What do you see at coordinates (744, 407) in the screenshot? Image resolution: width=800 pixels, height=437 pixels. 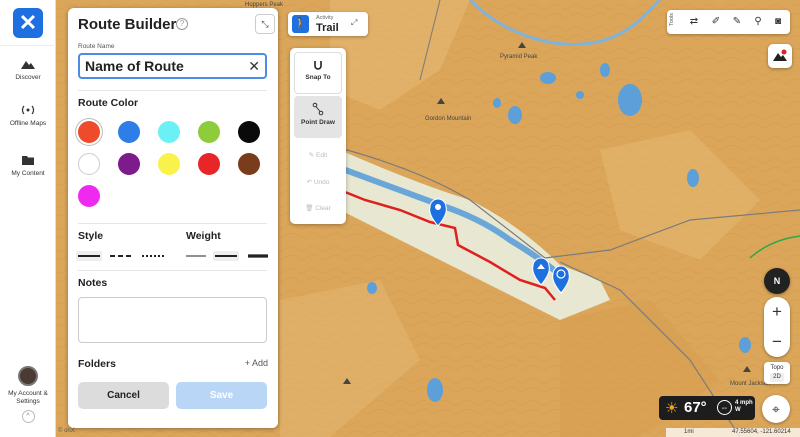 I see `wind-readout: 4 mph W` at bounding box center [744, 407].